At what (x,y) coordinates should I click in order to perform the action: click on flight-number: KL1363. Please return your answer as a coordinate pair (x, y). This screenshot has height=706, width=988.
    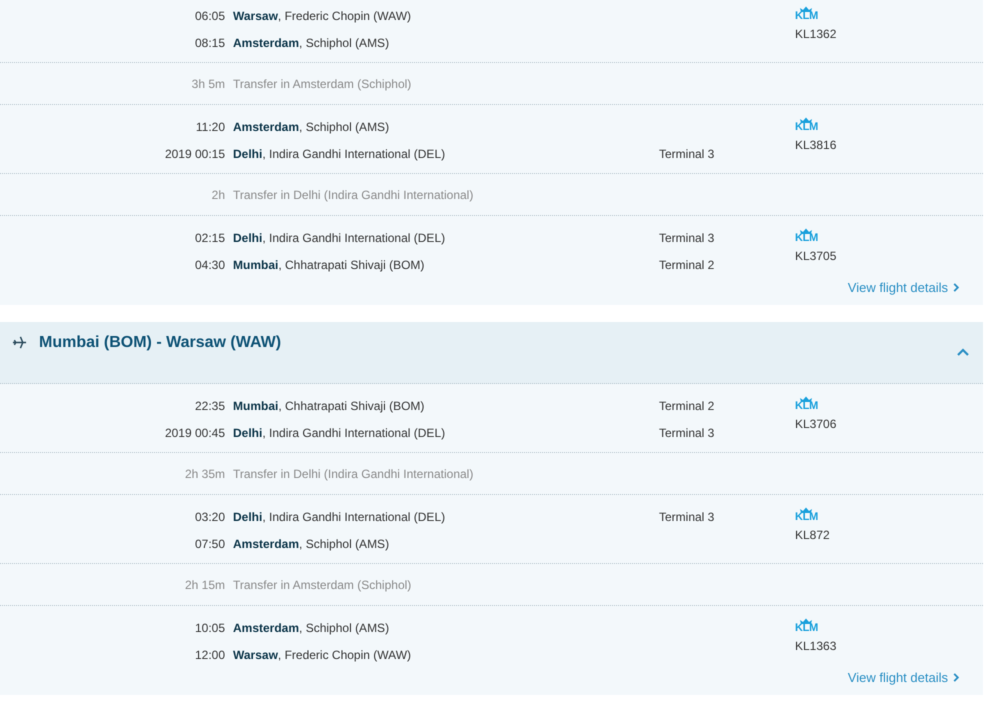
    Looking at the image, I should click on (815, 646).